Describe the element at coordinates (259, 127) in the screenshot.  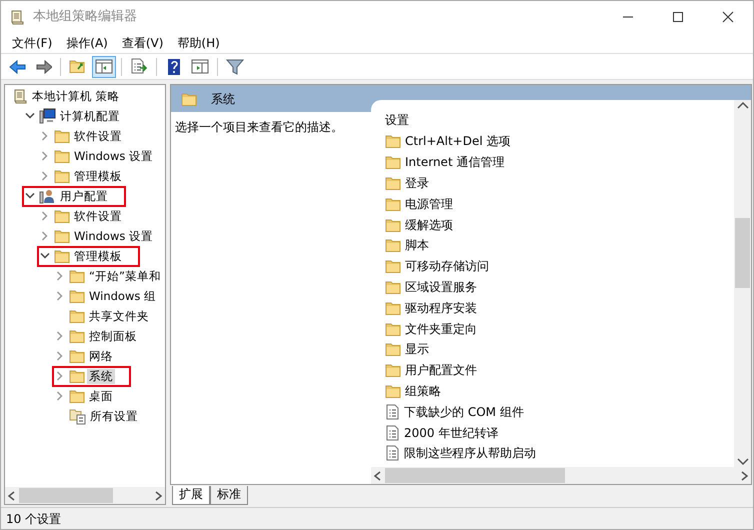
I see `description-text: 选择一个项目来查看它的描述。` at that location.